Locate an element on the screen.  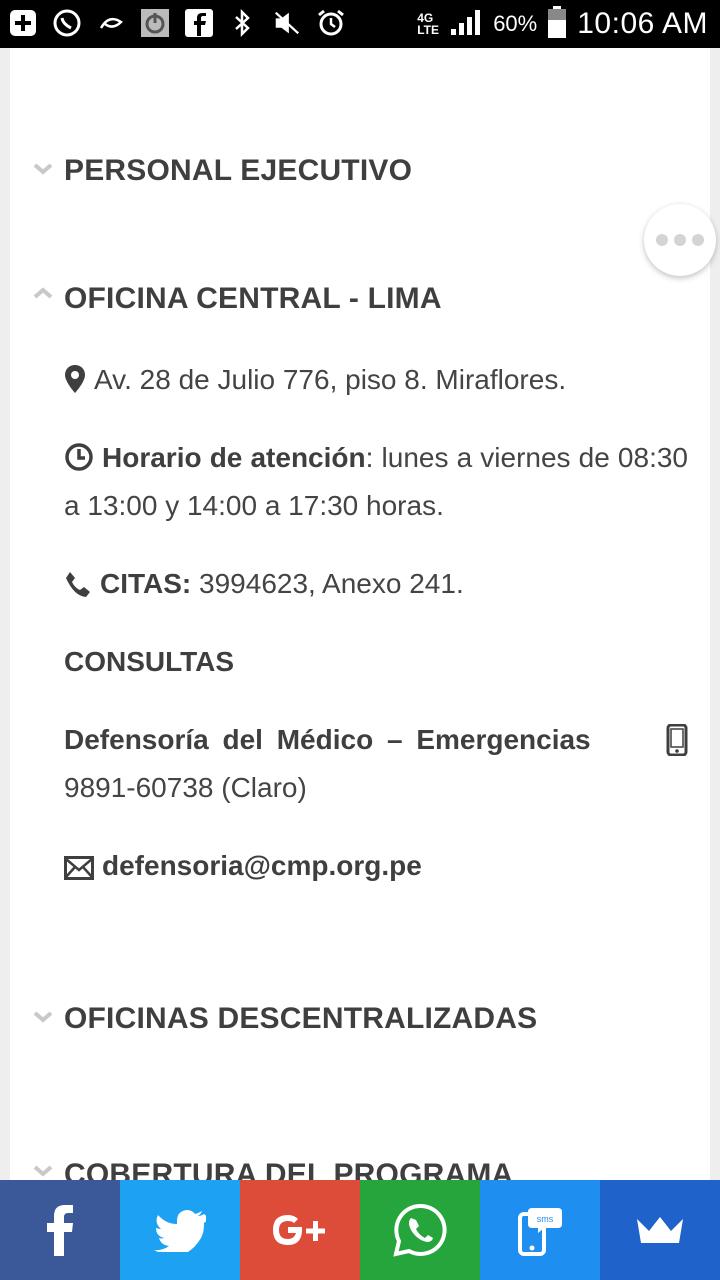
section-personal-ejecutivo: PERSONAL EJECUTIVO is located at coordinates (238, 171).